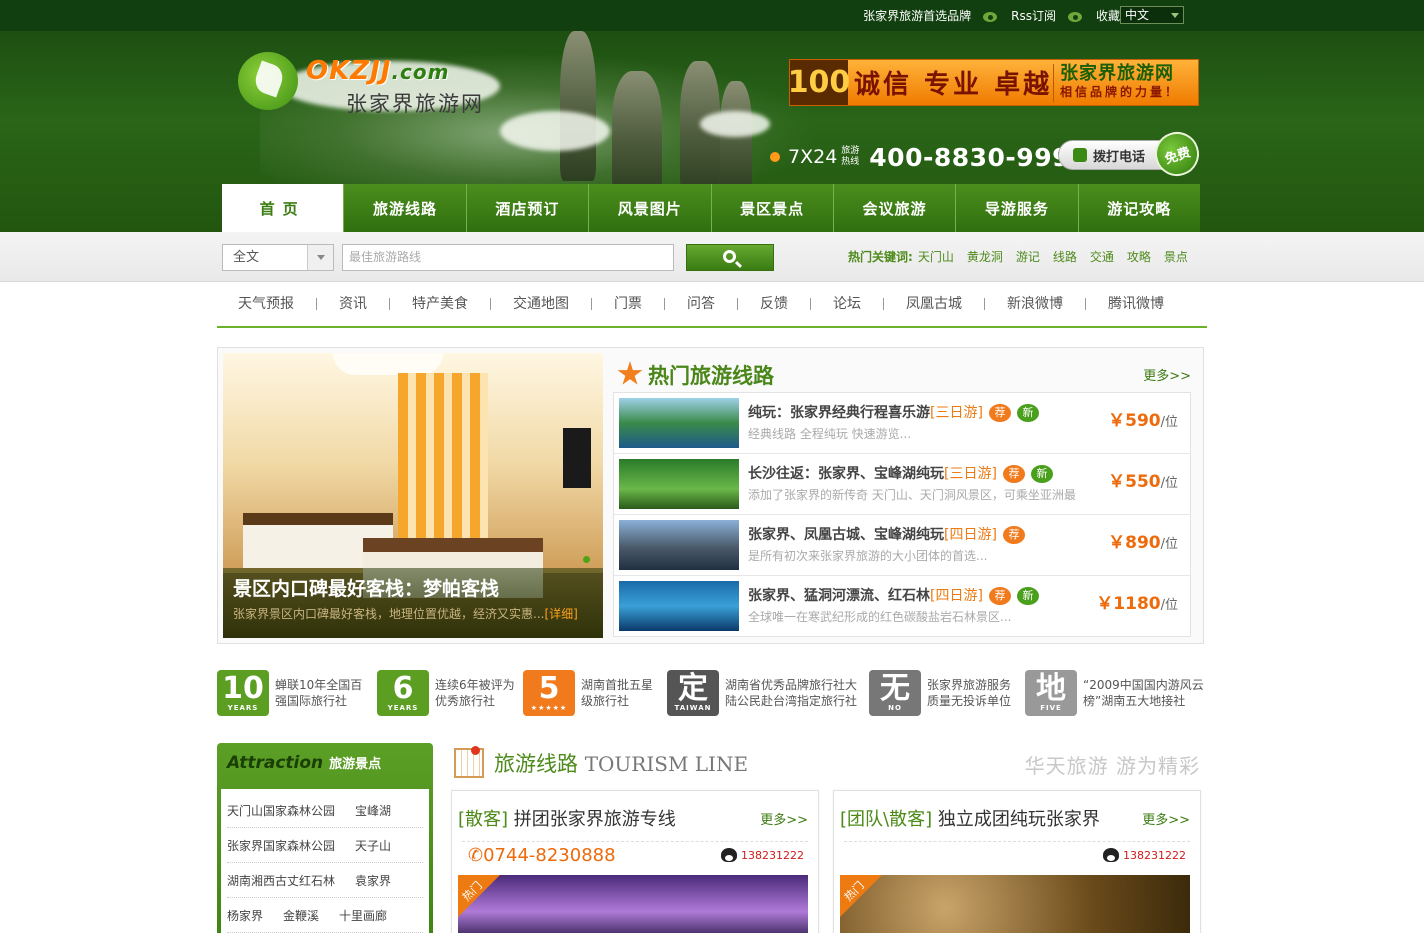  I want to click on subnav-tickets: 门票, so click(628, 304).